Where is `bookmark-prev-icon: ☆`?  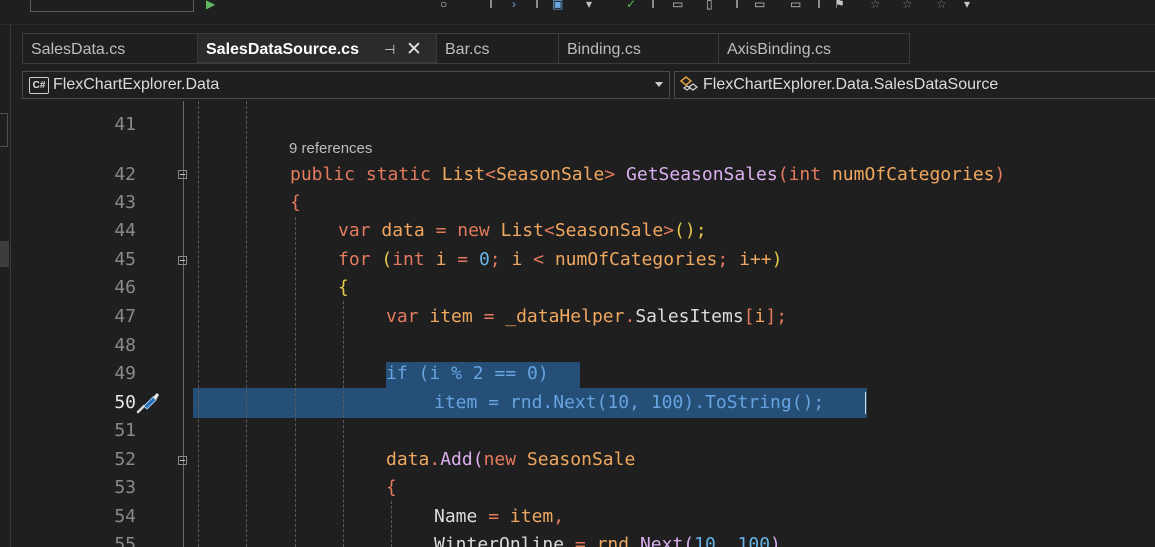 bookmark-prev-icon: ☆ is located at coordinates (875, 5).